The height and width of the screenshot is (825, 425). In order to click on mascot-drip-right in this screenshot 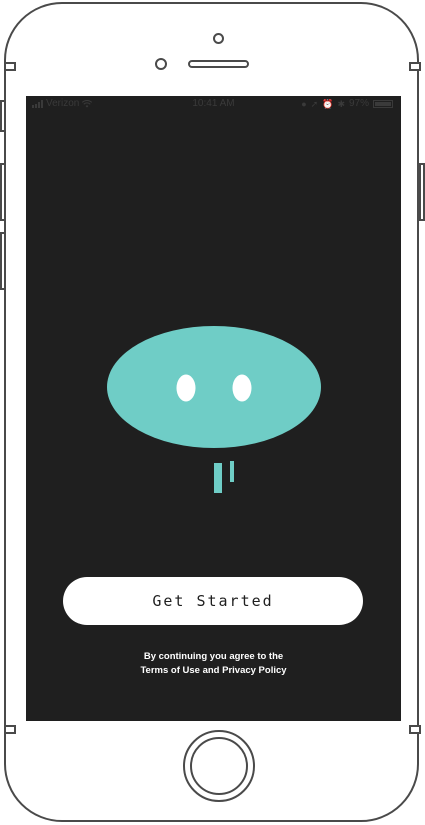, I will do `click(232, 471)`.